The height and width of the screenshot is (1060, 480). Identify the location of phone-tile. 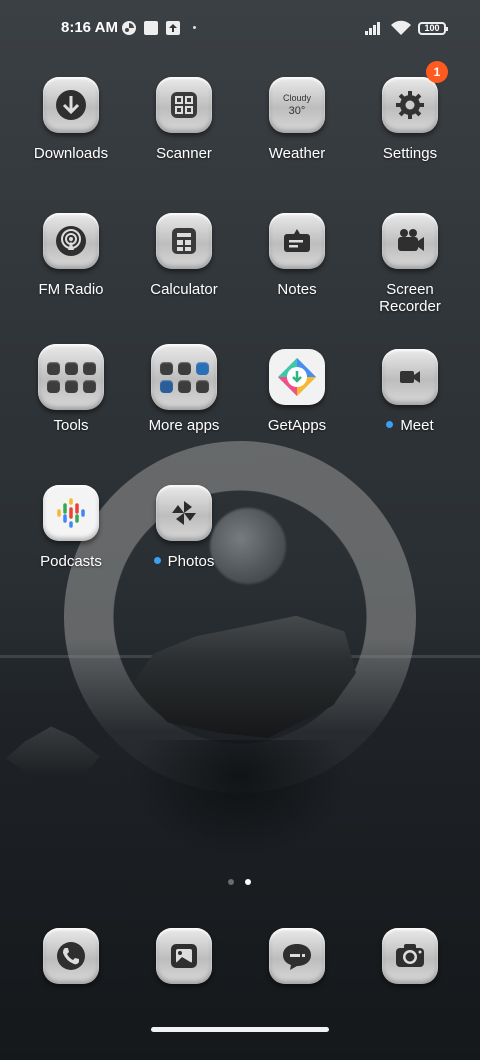
(71, 956).